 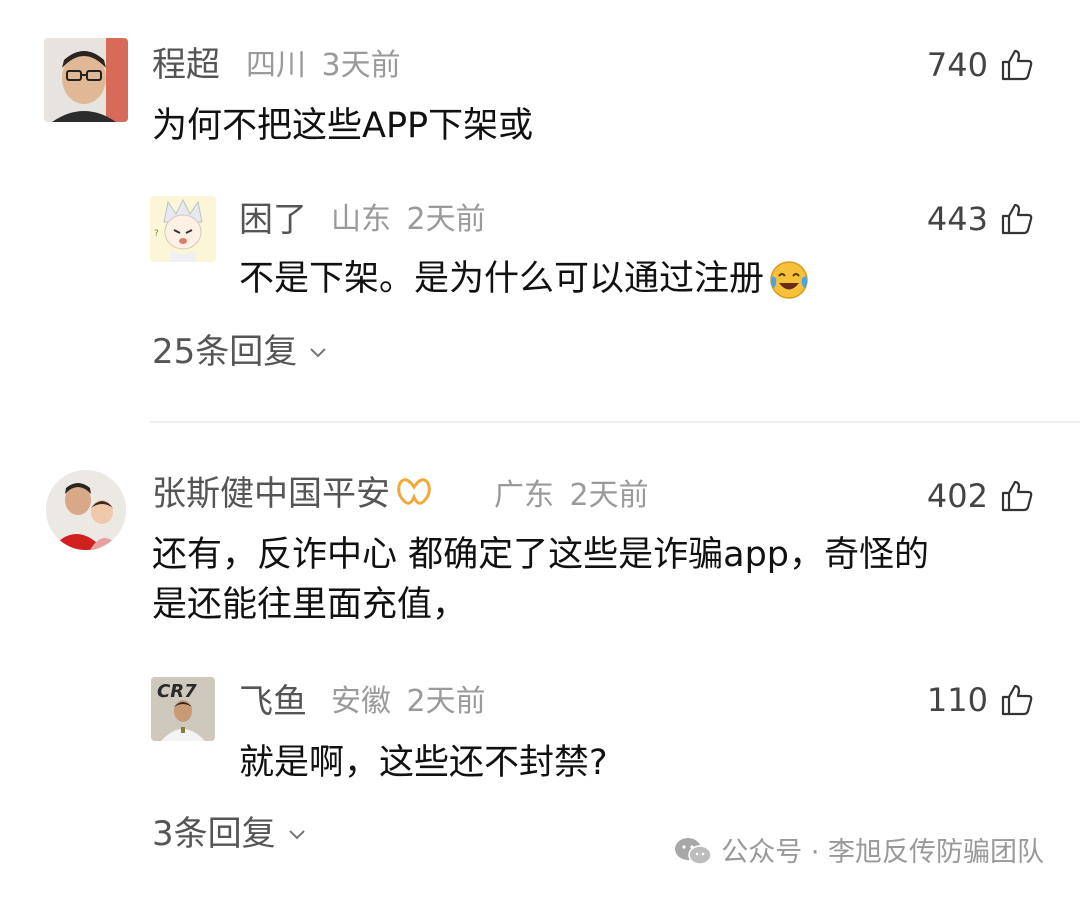 What do you see at coordinates (541, 555) in the screenshot?
I see `comment-text-line: 还有，反诈中心 都确定了这些是诈骗app，奇怪的` at bounding box center [541, 555].